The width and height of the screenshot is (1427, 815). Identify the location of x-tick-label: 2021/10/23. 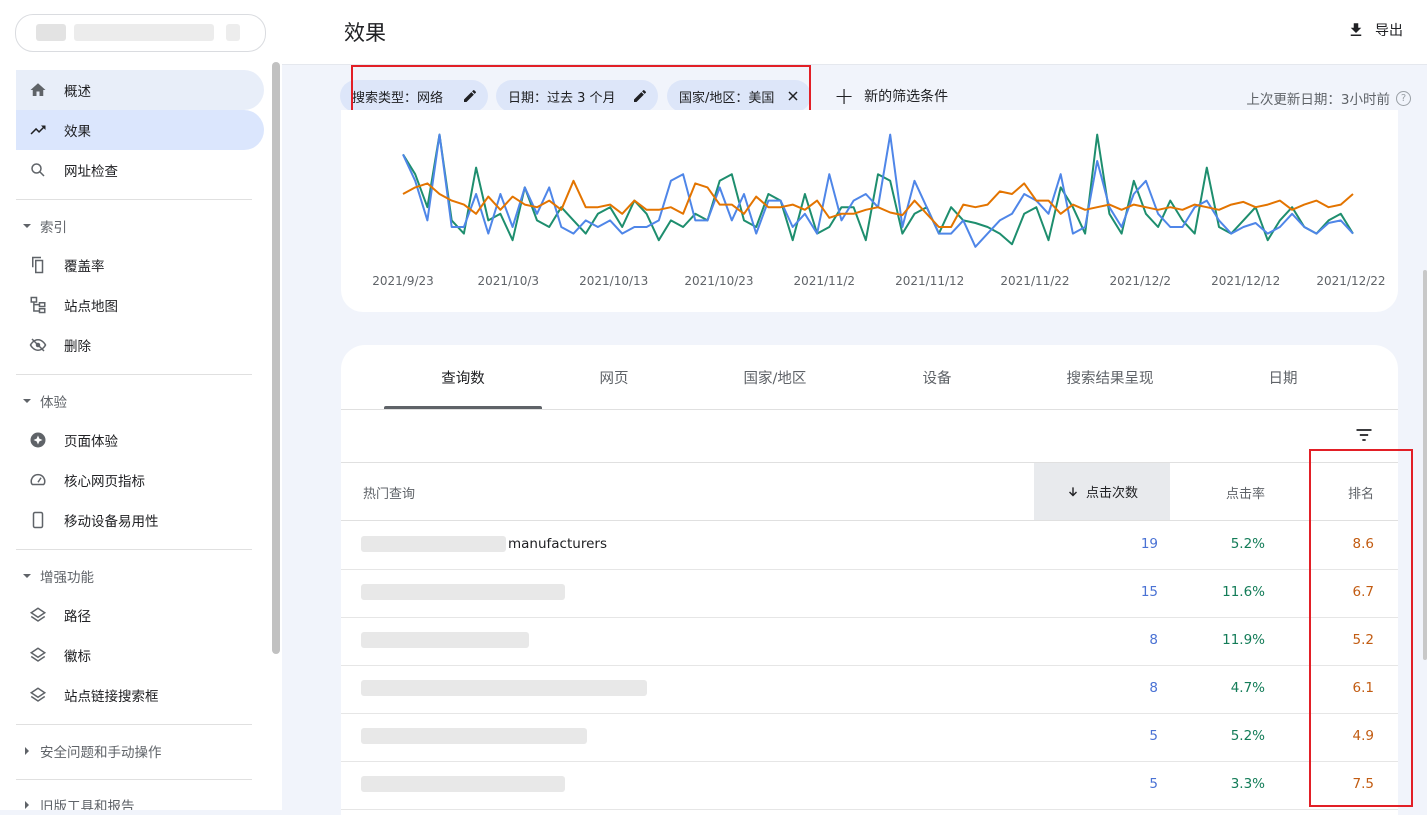
(718, 281).